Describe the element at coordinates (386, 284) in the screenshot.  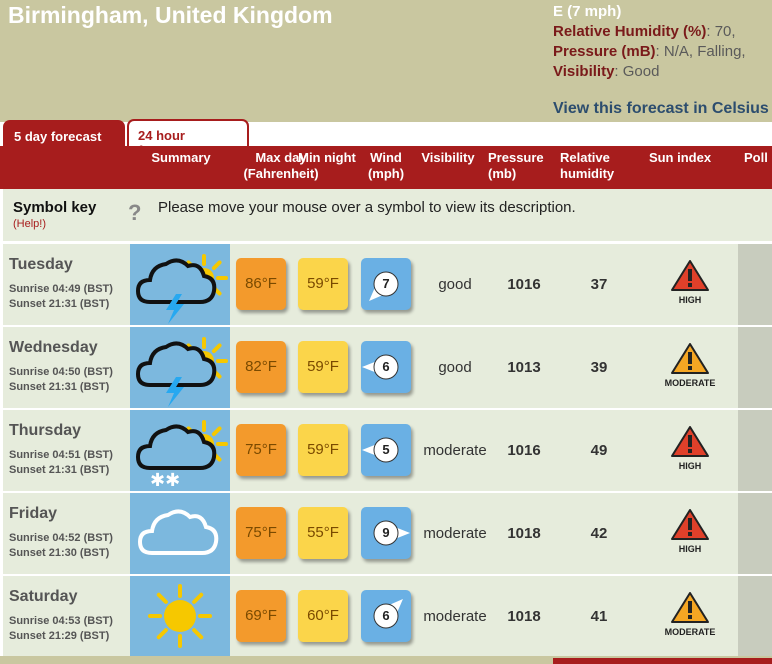
I see `wind-direction-icon: 7` at that location.